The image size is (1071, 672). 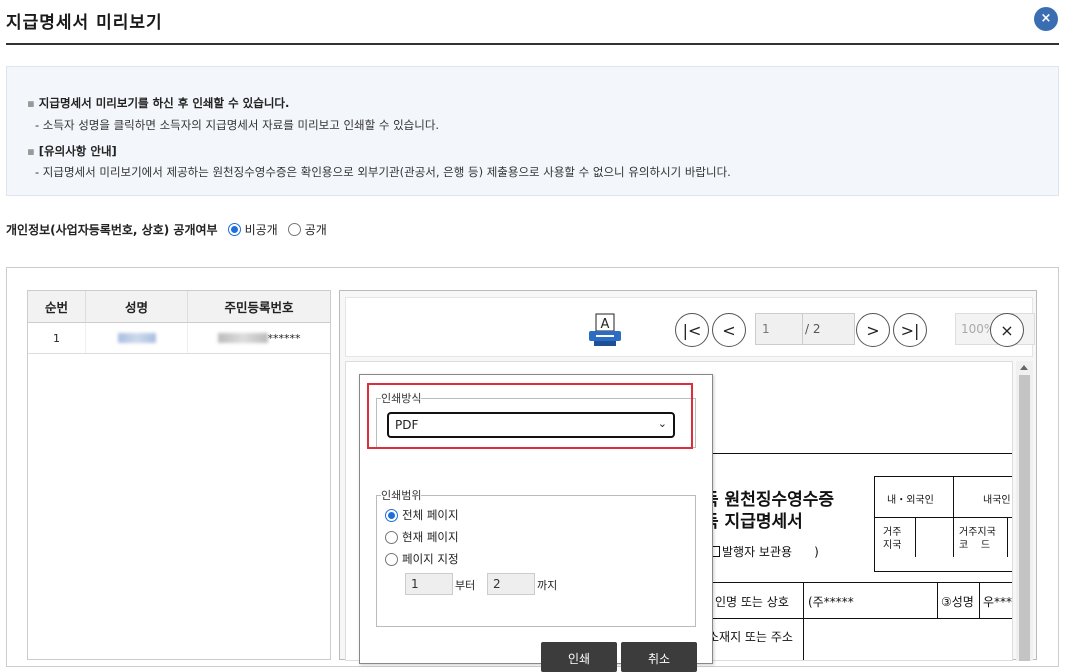 What do you see at coordinates (401, 495) in the screenshot?
I see `print-range-legend: 인쇄범위` at bounding box center [401, 495].